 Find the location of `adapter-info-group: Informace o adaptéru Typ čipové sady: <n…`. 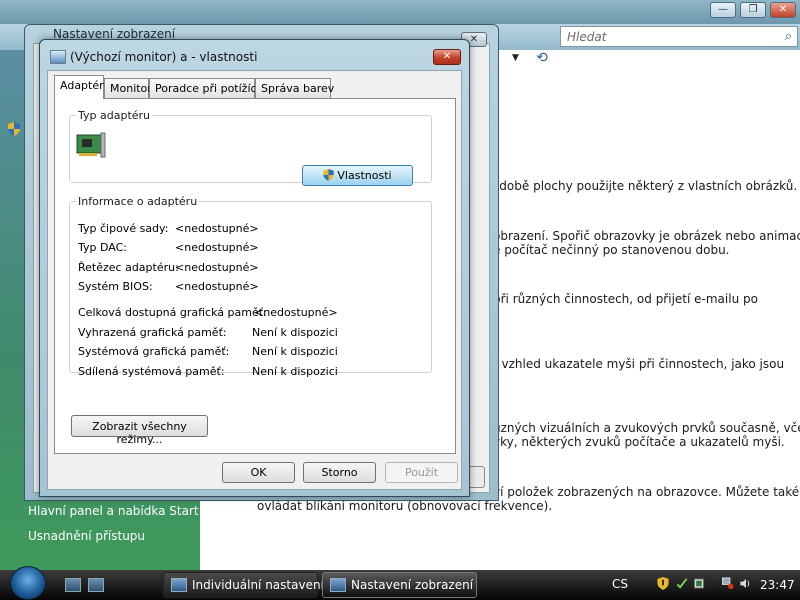

adapter-info-group: Informace o adaptéru Typ čipové sady: <n… is located at coordinates (250, 286).